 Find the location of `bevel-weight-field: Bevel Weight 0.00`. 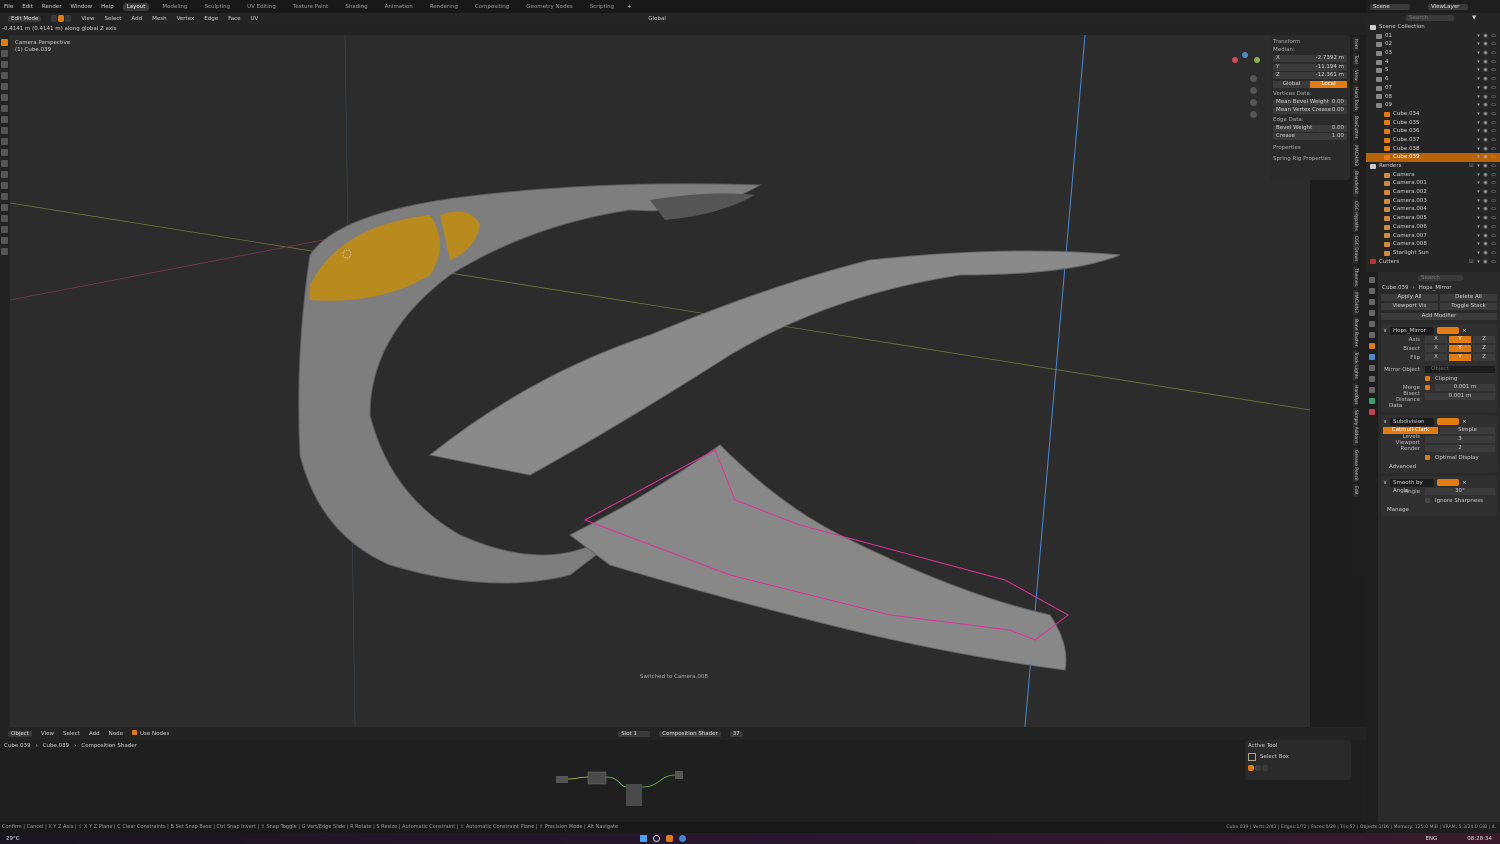

bevel-weight-field: Bevel Weight 0.00 is located at coordinates (1310, 129).